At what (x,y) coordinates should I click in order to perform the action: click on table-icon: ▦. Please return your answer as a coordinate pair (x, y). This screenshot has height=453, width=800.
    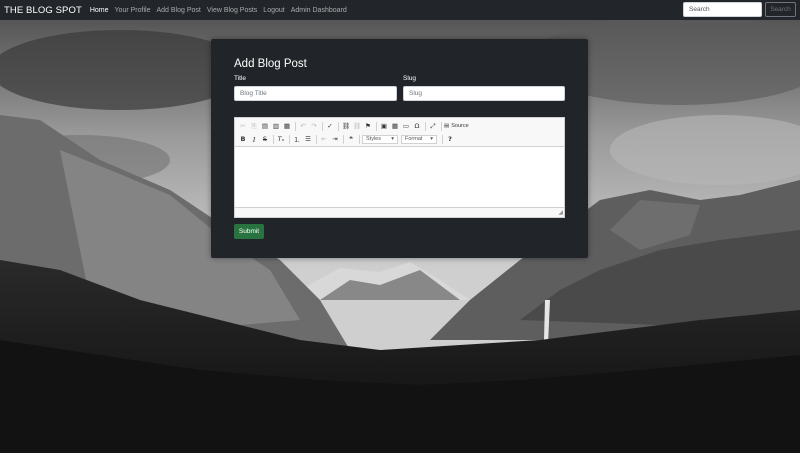
    Looking at the image, I should click on (395, 126).